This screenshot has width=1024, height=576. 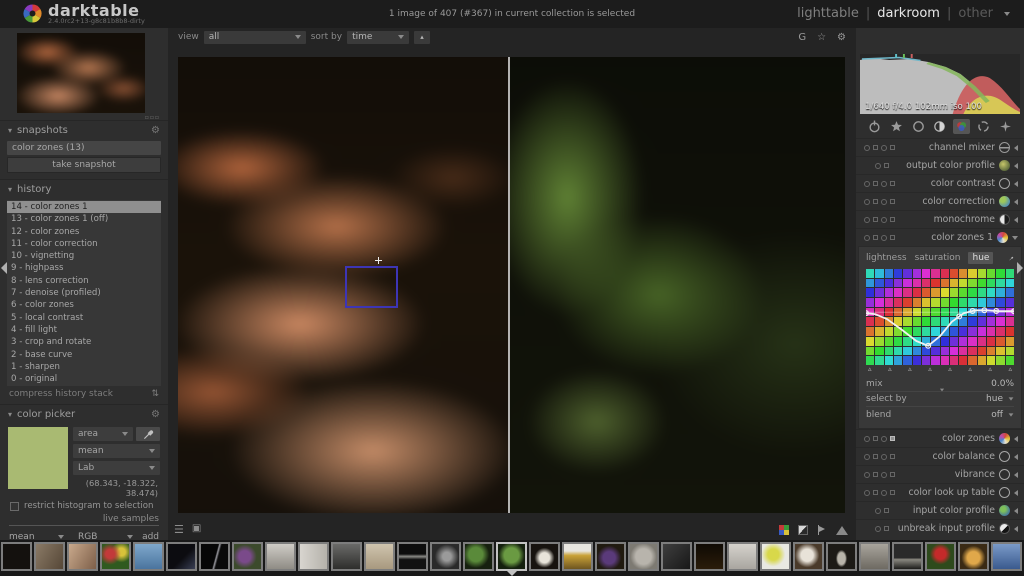 I want to click on history-item: 12 - color zones, so click(x=84, y=232).